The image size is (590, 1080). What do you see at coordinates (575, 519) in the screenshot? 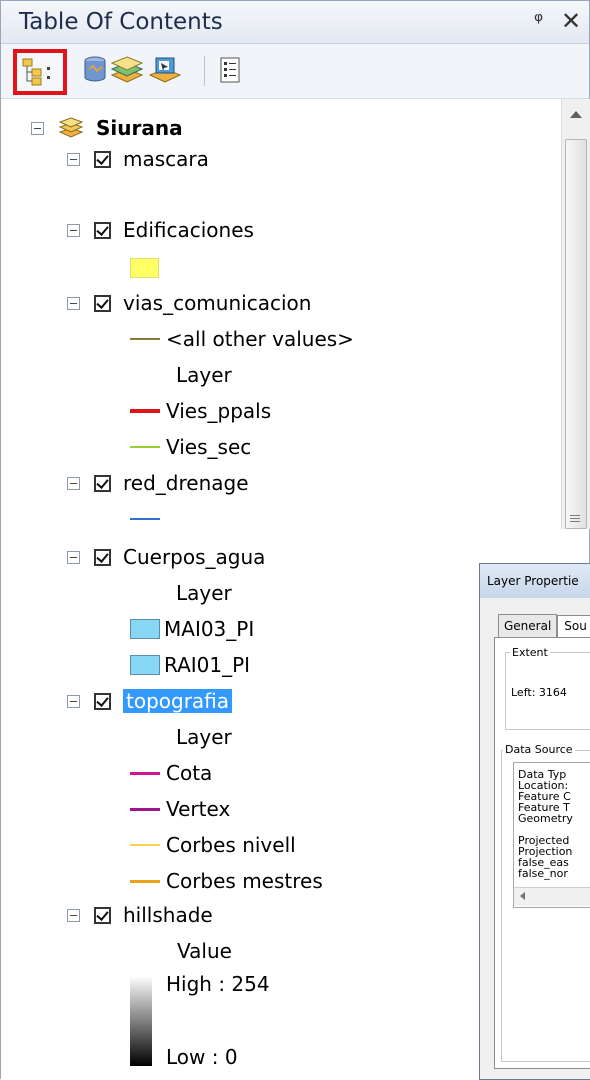
I see `scrollbar-grip-icon` at bounding box center [575, 519].